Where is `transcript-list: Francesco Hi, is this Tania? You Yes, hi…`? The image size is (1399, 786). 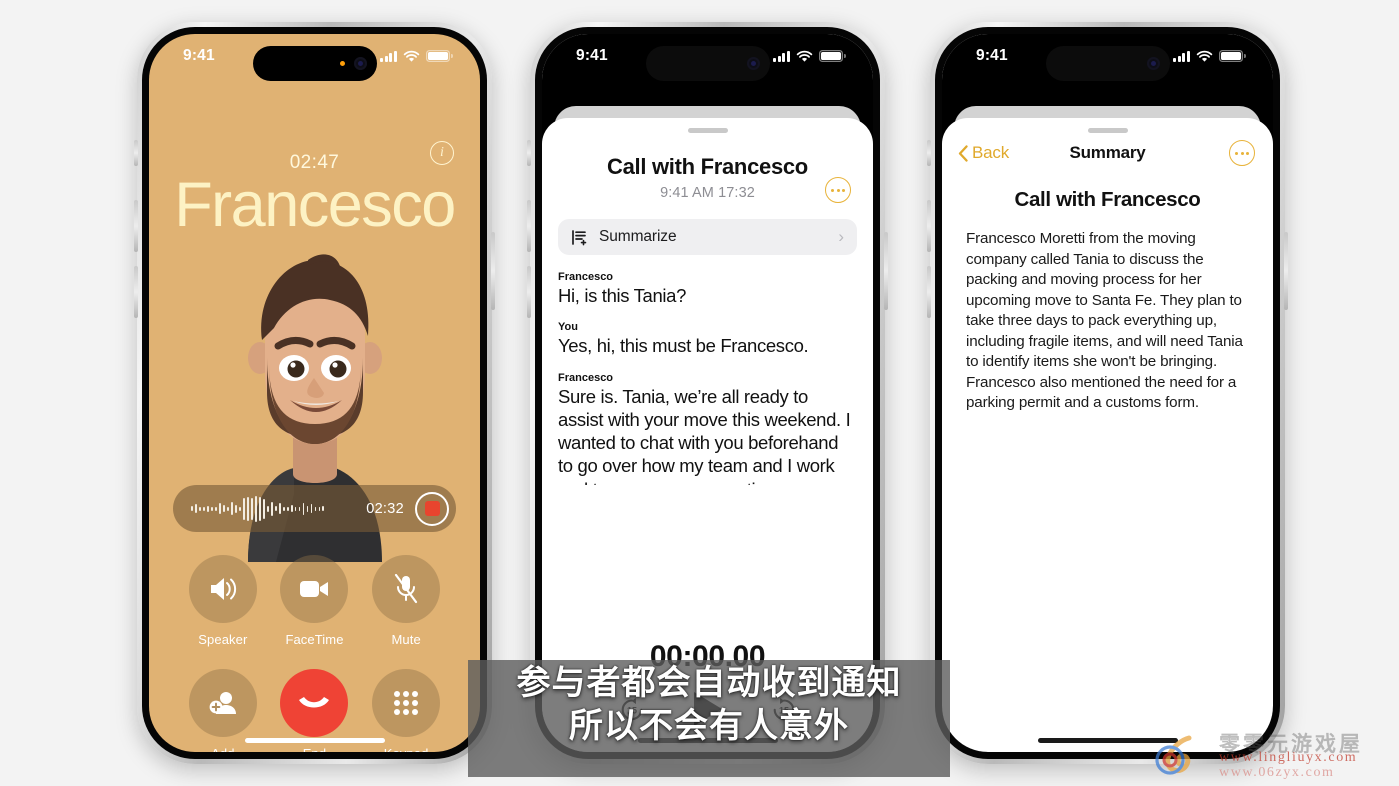
transcript-list: Francesco Hi, is this Tania? You Yes, hi… is located at coordinates (707, 378).